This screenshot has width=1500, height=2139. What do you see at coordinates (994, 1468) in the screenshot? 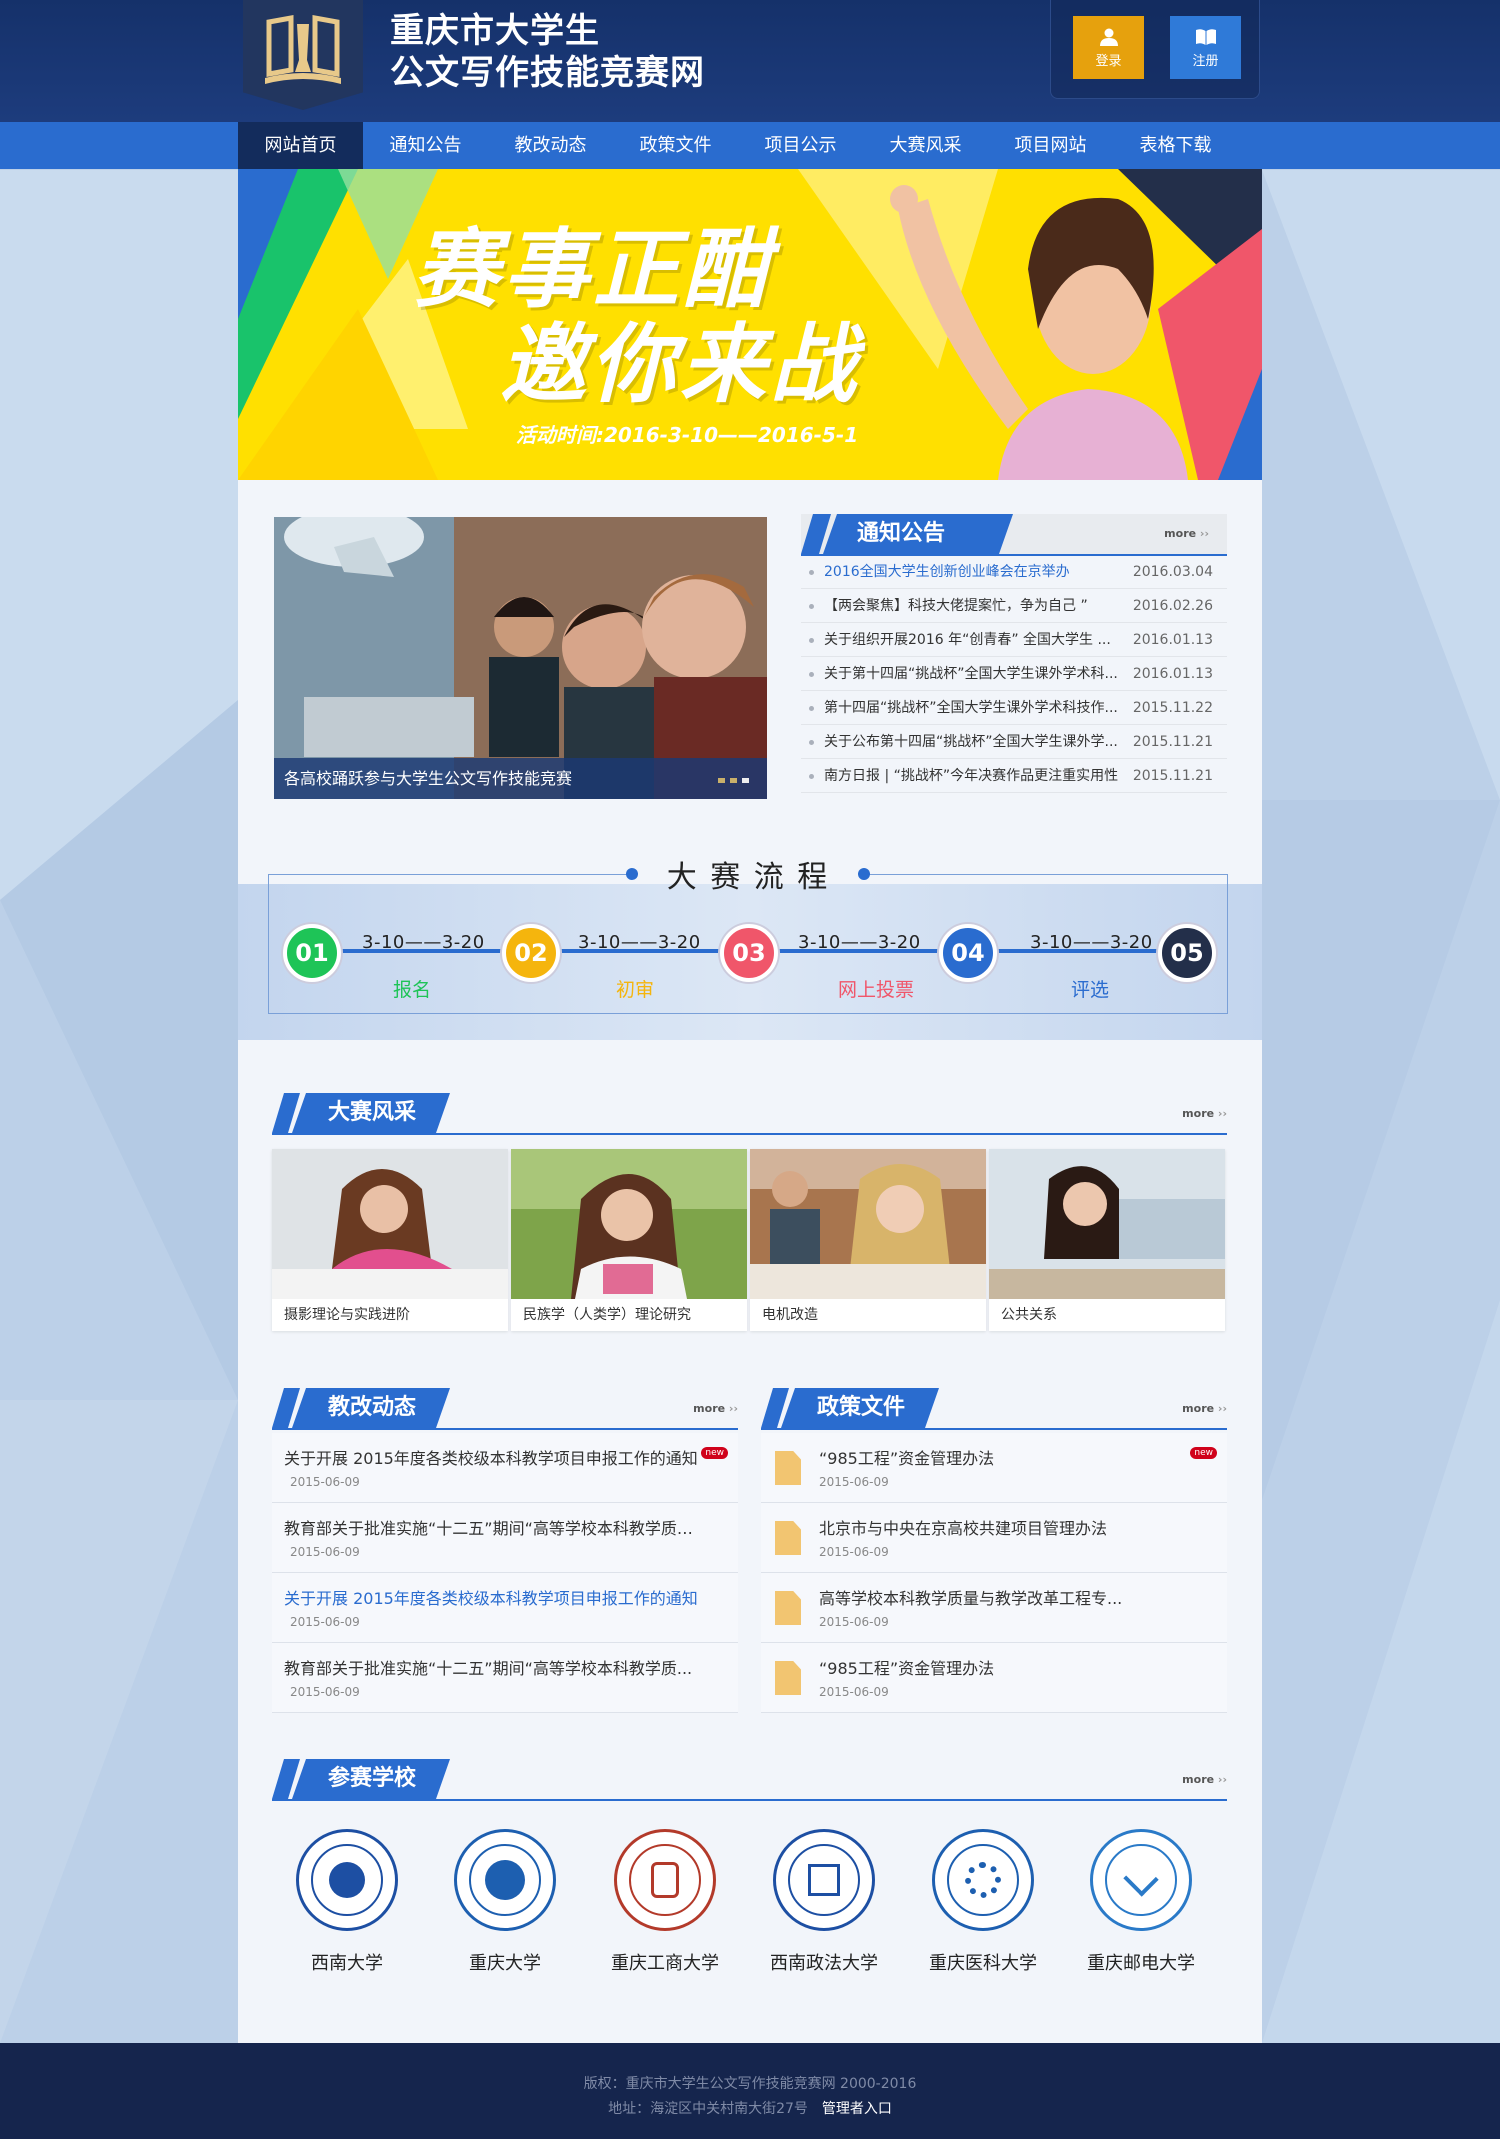
I see `policy-item: “985工程”资金管理办法 new 2015-06-09` at bounding box center [994, 1468].